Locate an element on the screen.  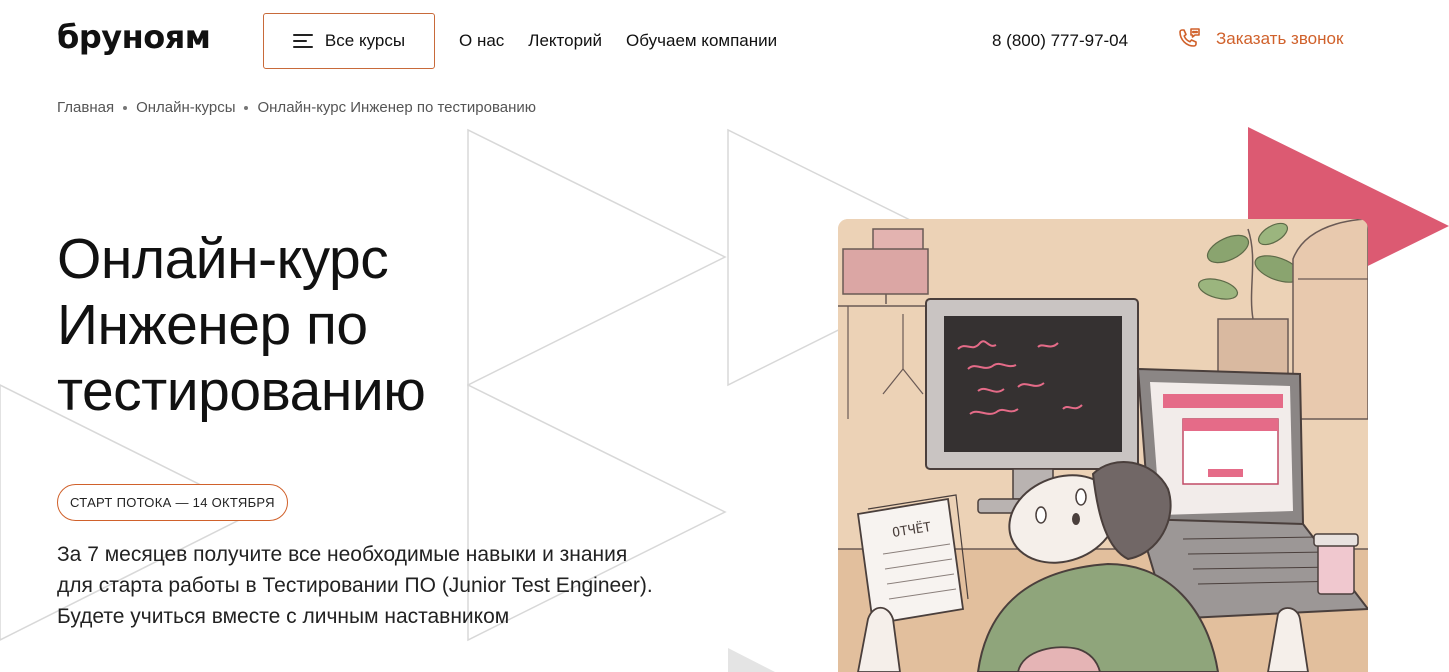
phone-number: 8 (800) 777-97-04 is located at coordinates (1060, 41).